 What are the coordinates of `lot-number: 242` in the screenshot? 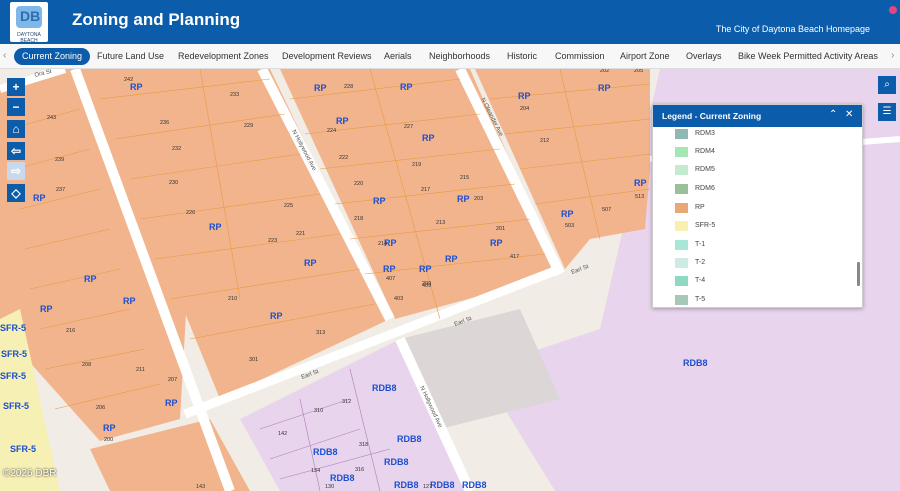 It's located at (128, 80).